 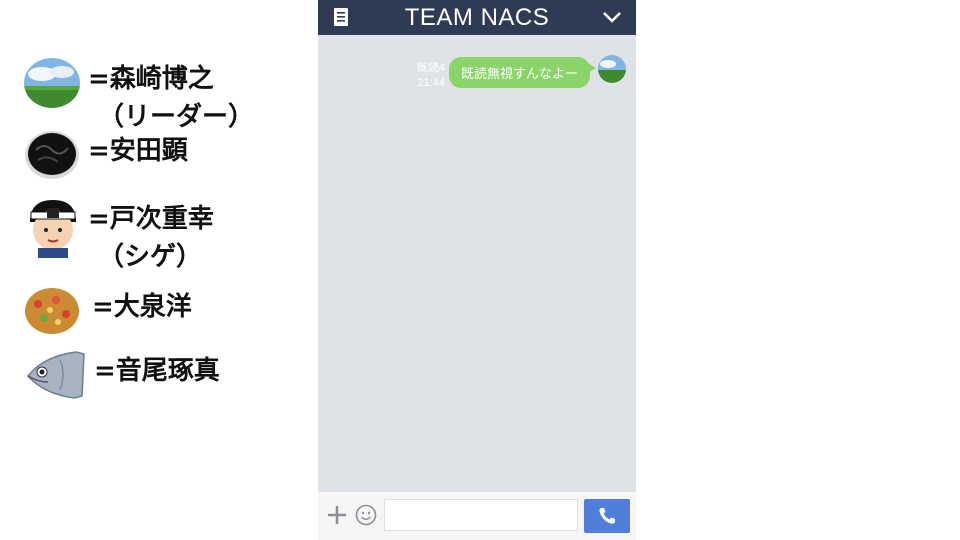 I want to click on notes-icon, so click(x=341, y=17).